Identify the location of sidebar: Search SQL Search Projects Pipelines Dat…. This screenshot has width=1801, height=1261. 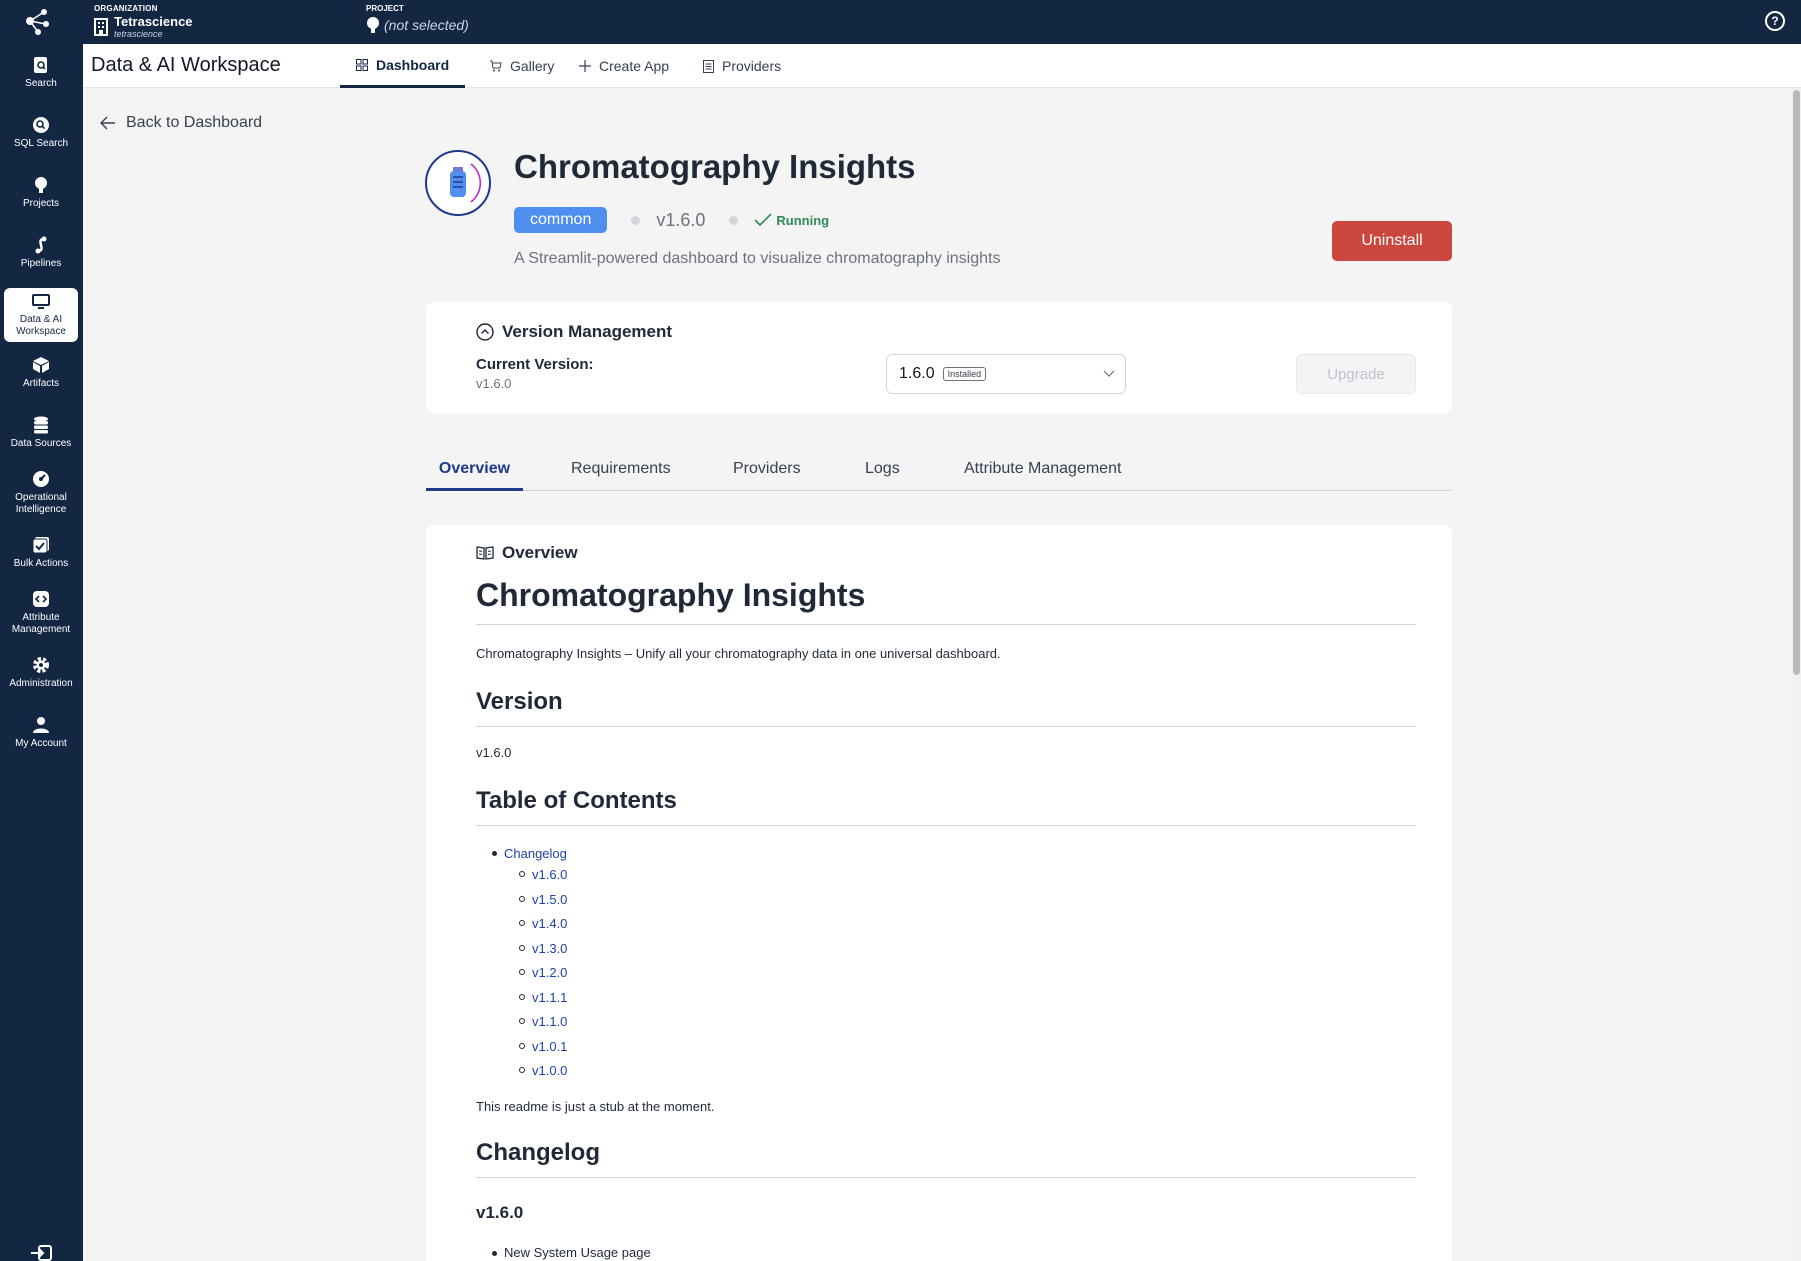
(41, 652).